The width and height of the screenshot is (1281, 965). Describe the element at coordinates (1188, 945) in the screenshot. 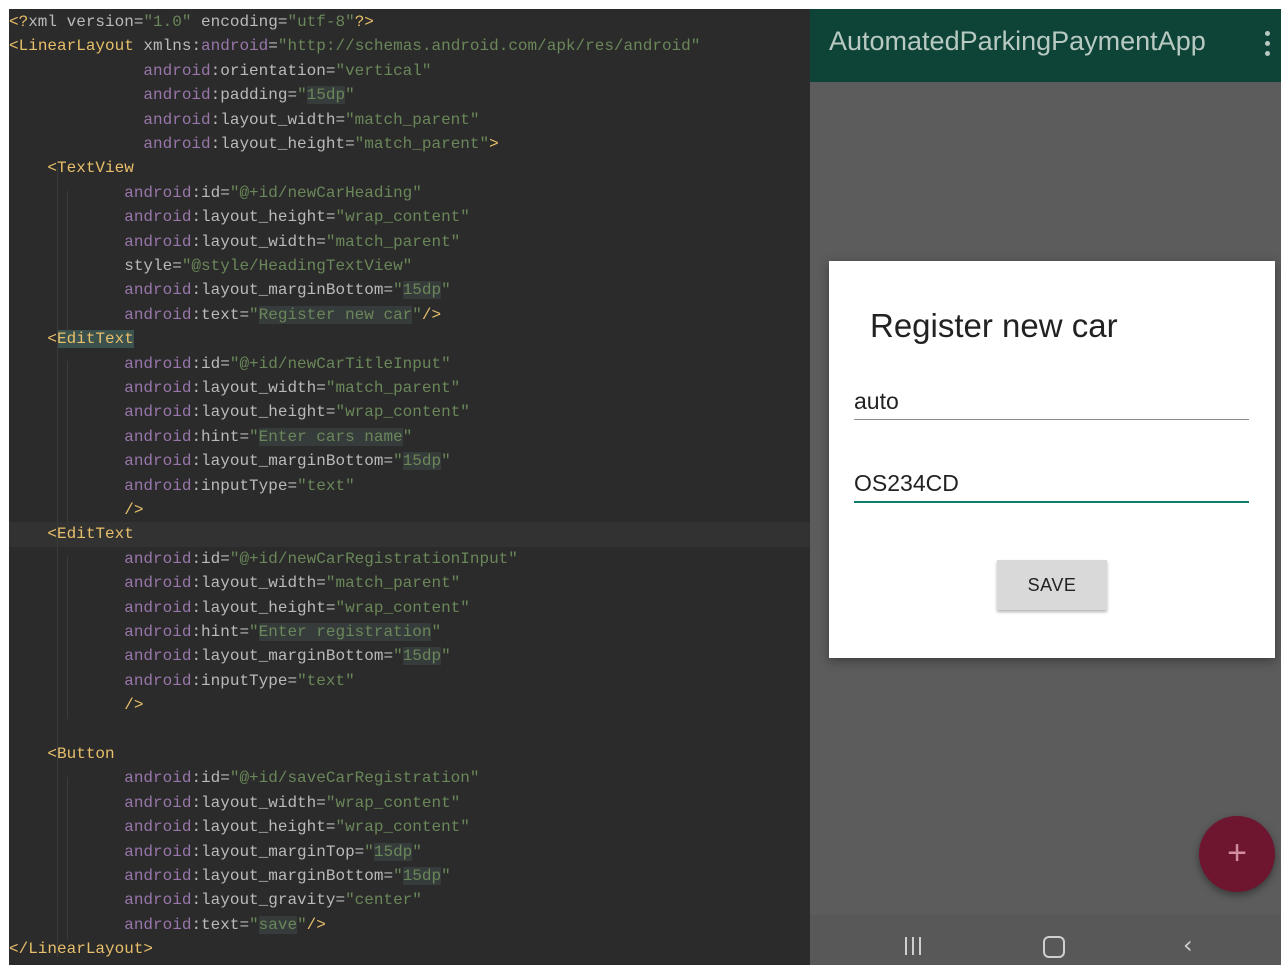

I see `back-icon: ‹` at that location.